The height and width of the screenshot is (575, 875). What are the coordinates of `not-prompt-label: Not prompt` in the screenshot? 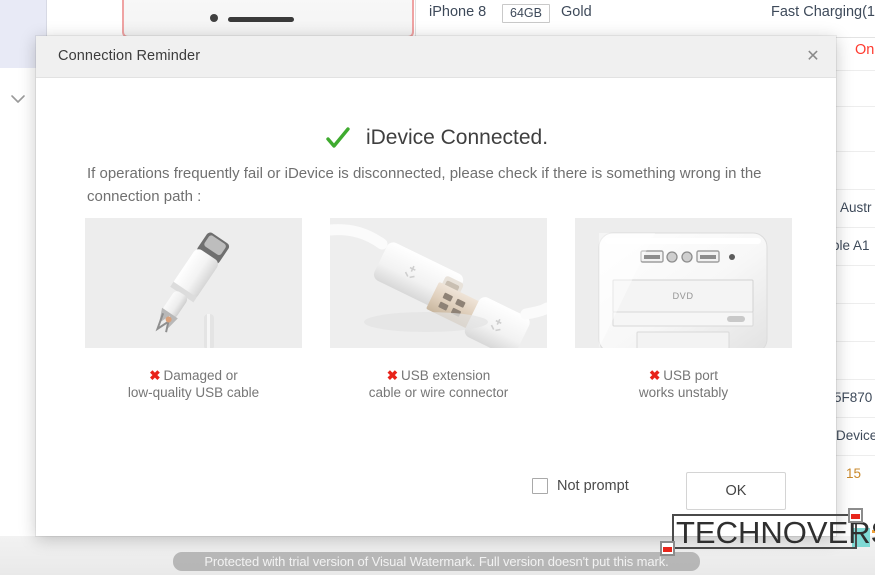 It's located at (593, 486).